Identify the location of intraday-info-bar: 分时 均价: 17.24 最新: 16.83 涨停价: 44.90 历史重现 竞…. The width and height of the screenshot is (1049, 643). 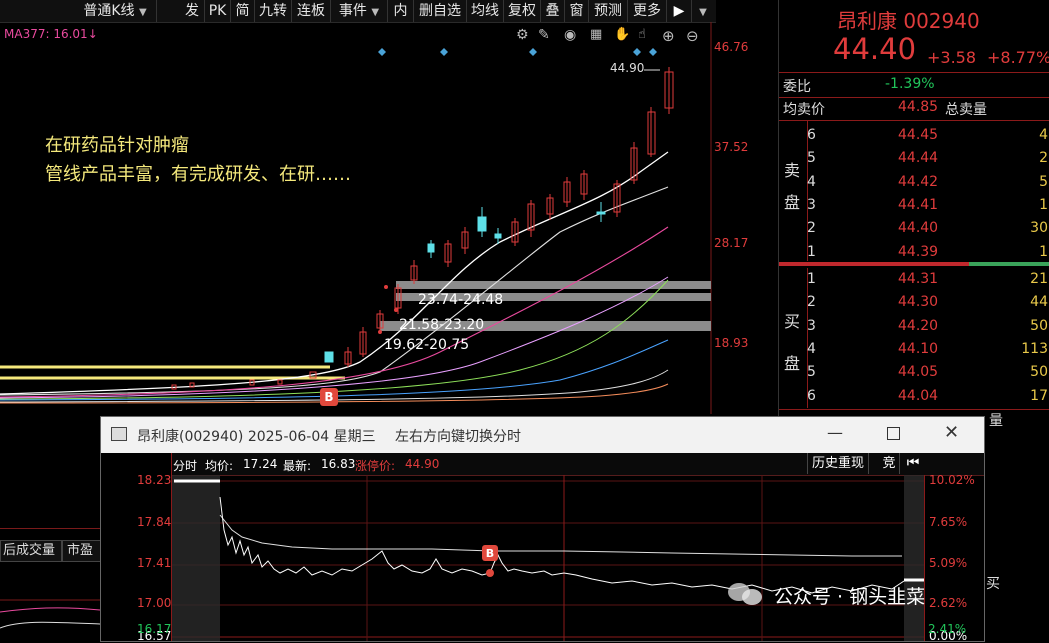
(577, 464).